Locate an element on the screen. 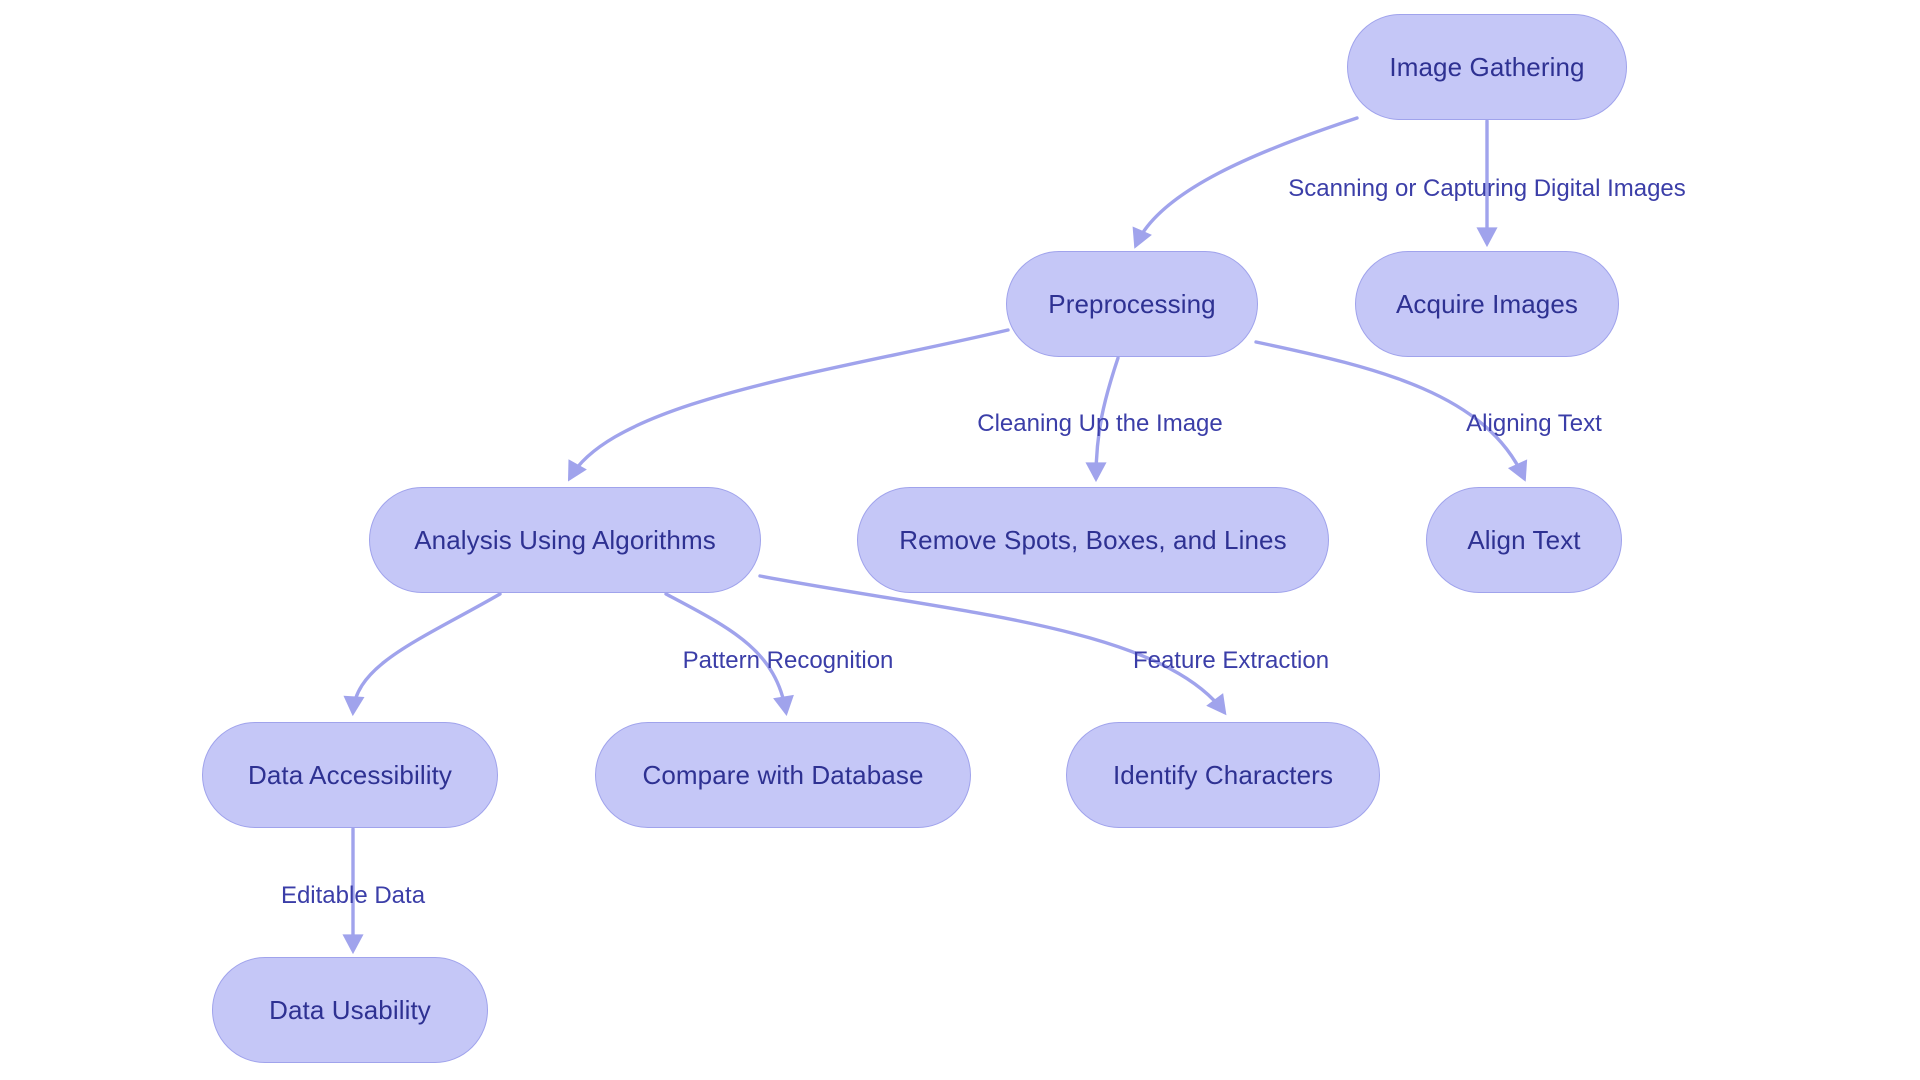 The width and height of the screenshot is (1920, 1080). node-label: Data Accessibility is located at coordinates (350, 775).